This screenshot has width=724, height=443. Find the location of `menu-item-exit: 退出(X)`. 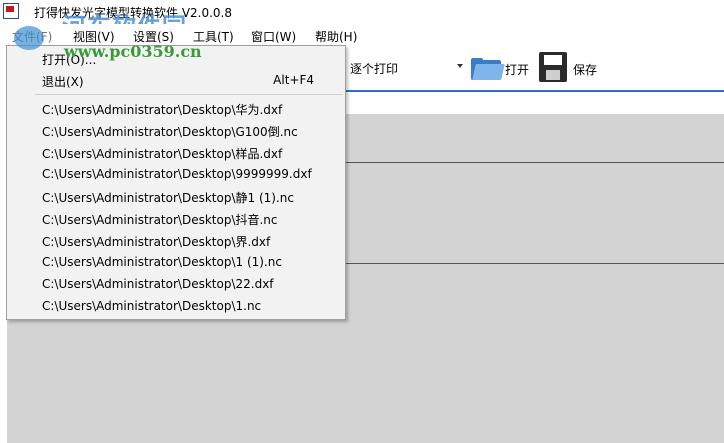

menu-item-exit: 退出(X) is located at coordinates (63, 81).